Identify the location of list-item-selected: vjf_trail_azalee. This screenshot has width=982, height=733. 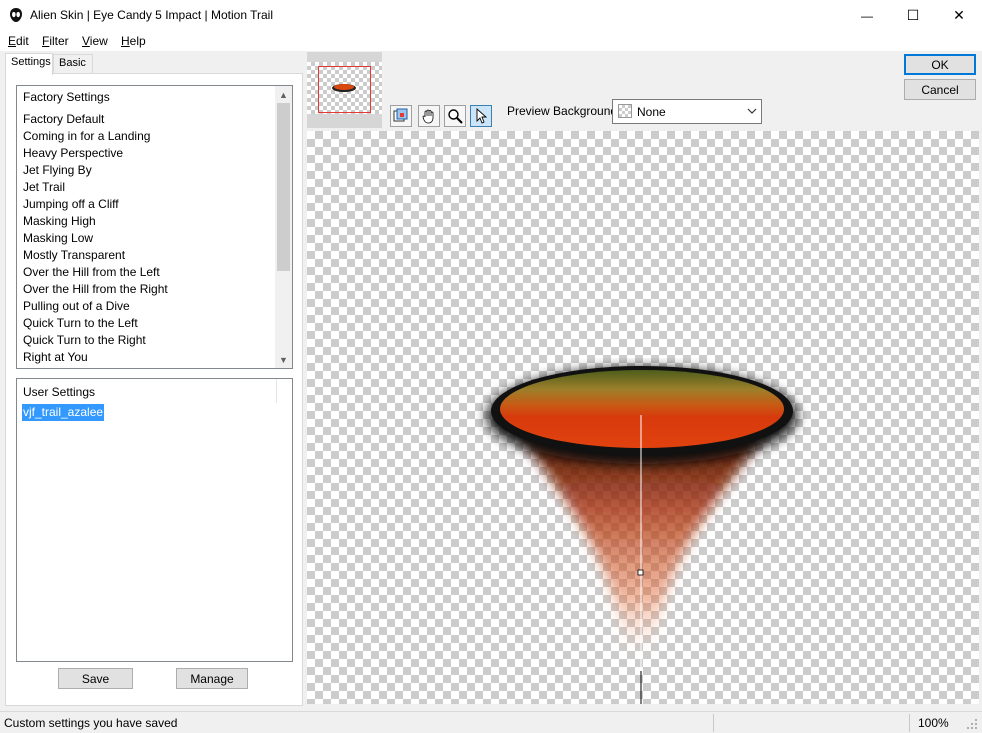
(63, 412).